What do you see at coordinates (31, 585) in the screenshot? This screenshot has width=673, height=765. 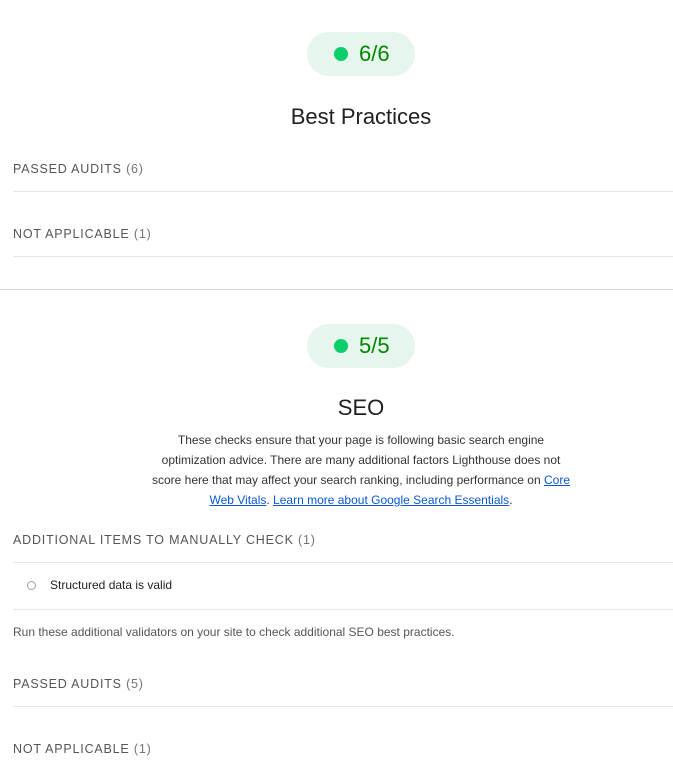 I see `manual-audit-icon` at bounding box center [31, 585].